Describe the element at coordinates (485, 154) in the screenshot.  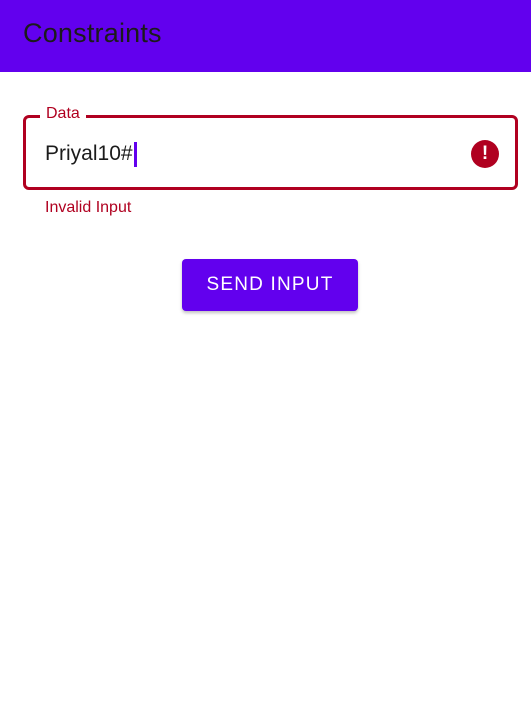
I see `error-icon: !` at that location.